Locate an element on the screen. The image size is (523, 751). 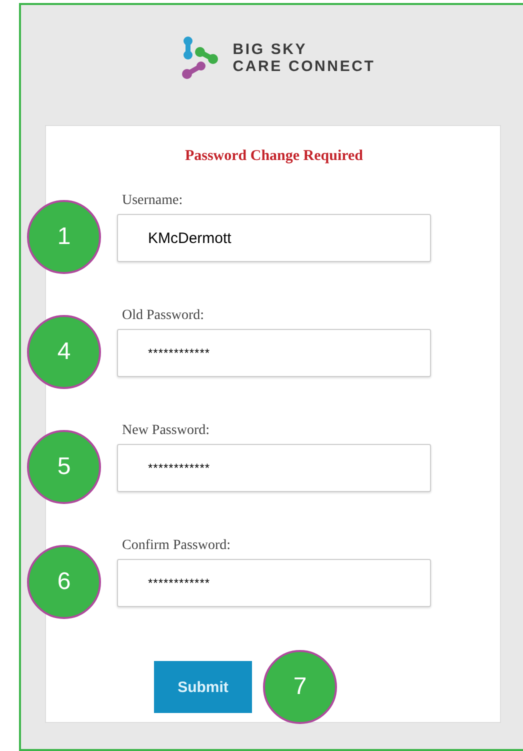
form-title: Password Change Required is located at coordinates (274, 156).